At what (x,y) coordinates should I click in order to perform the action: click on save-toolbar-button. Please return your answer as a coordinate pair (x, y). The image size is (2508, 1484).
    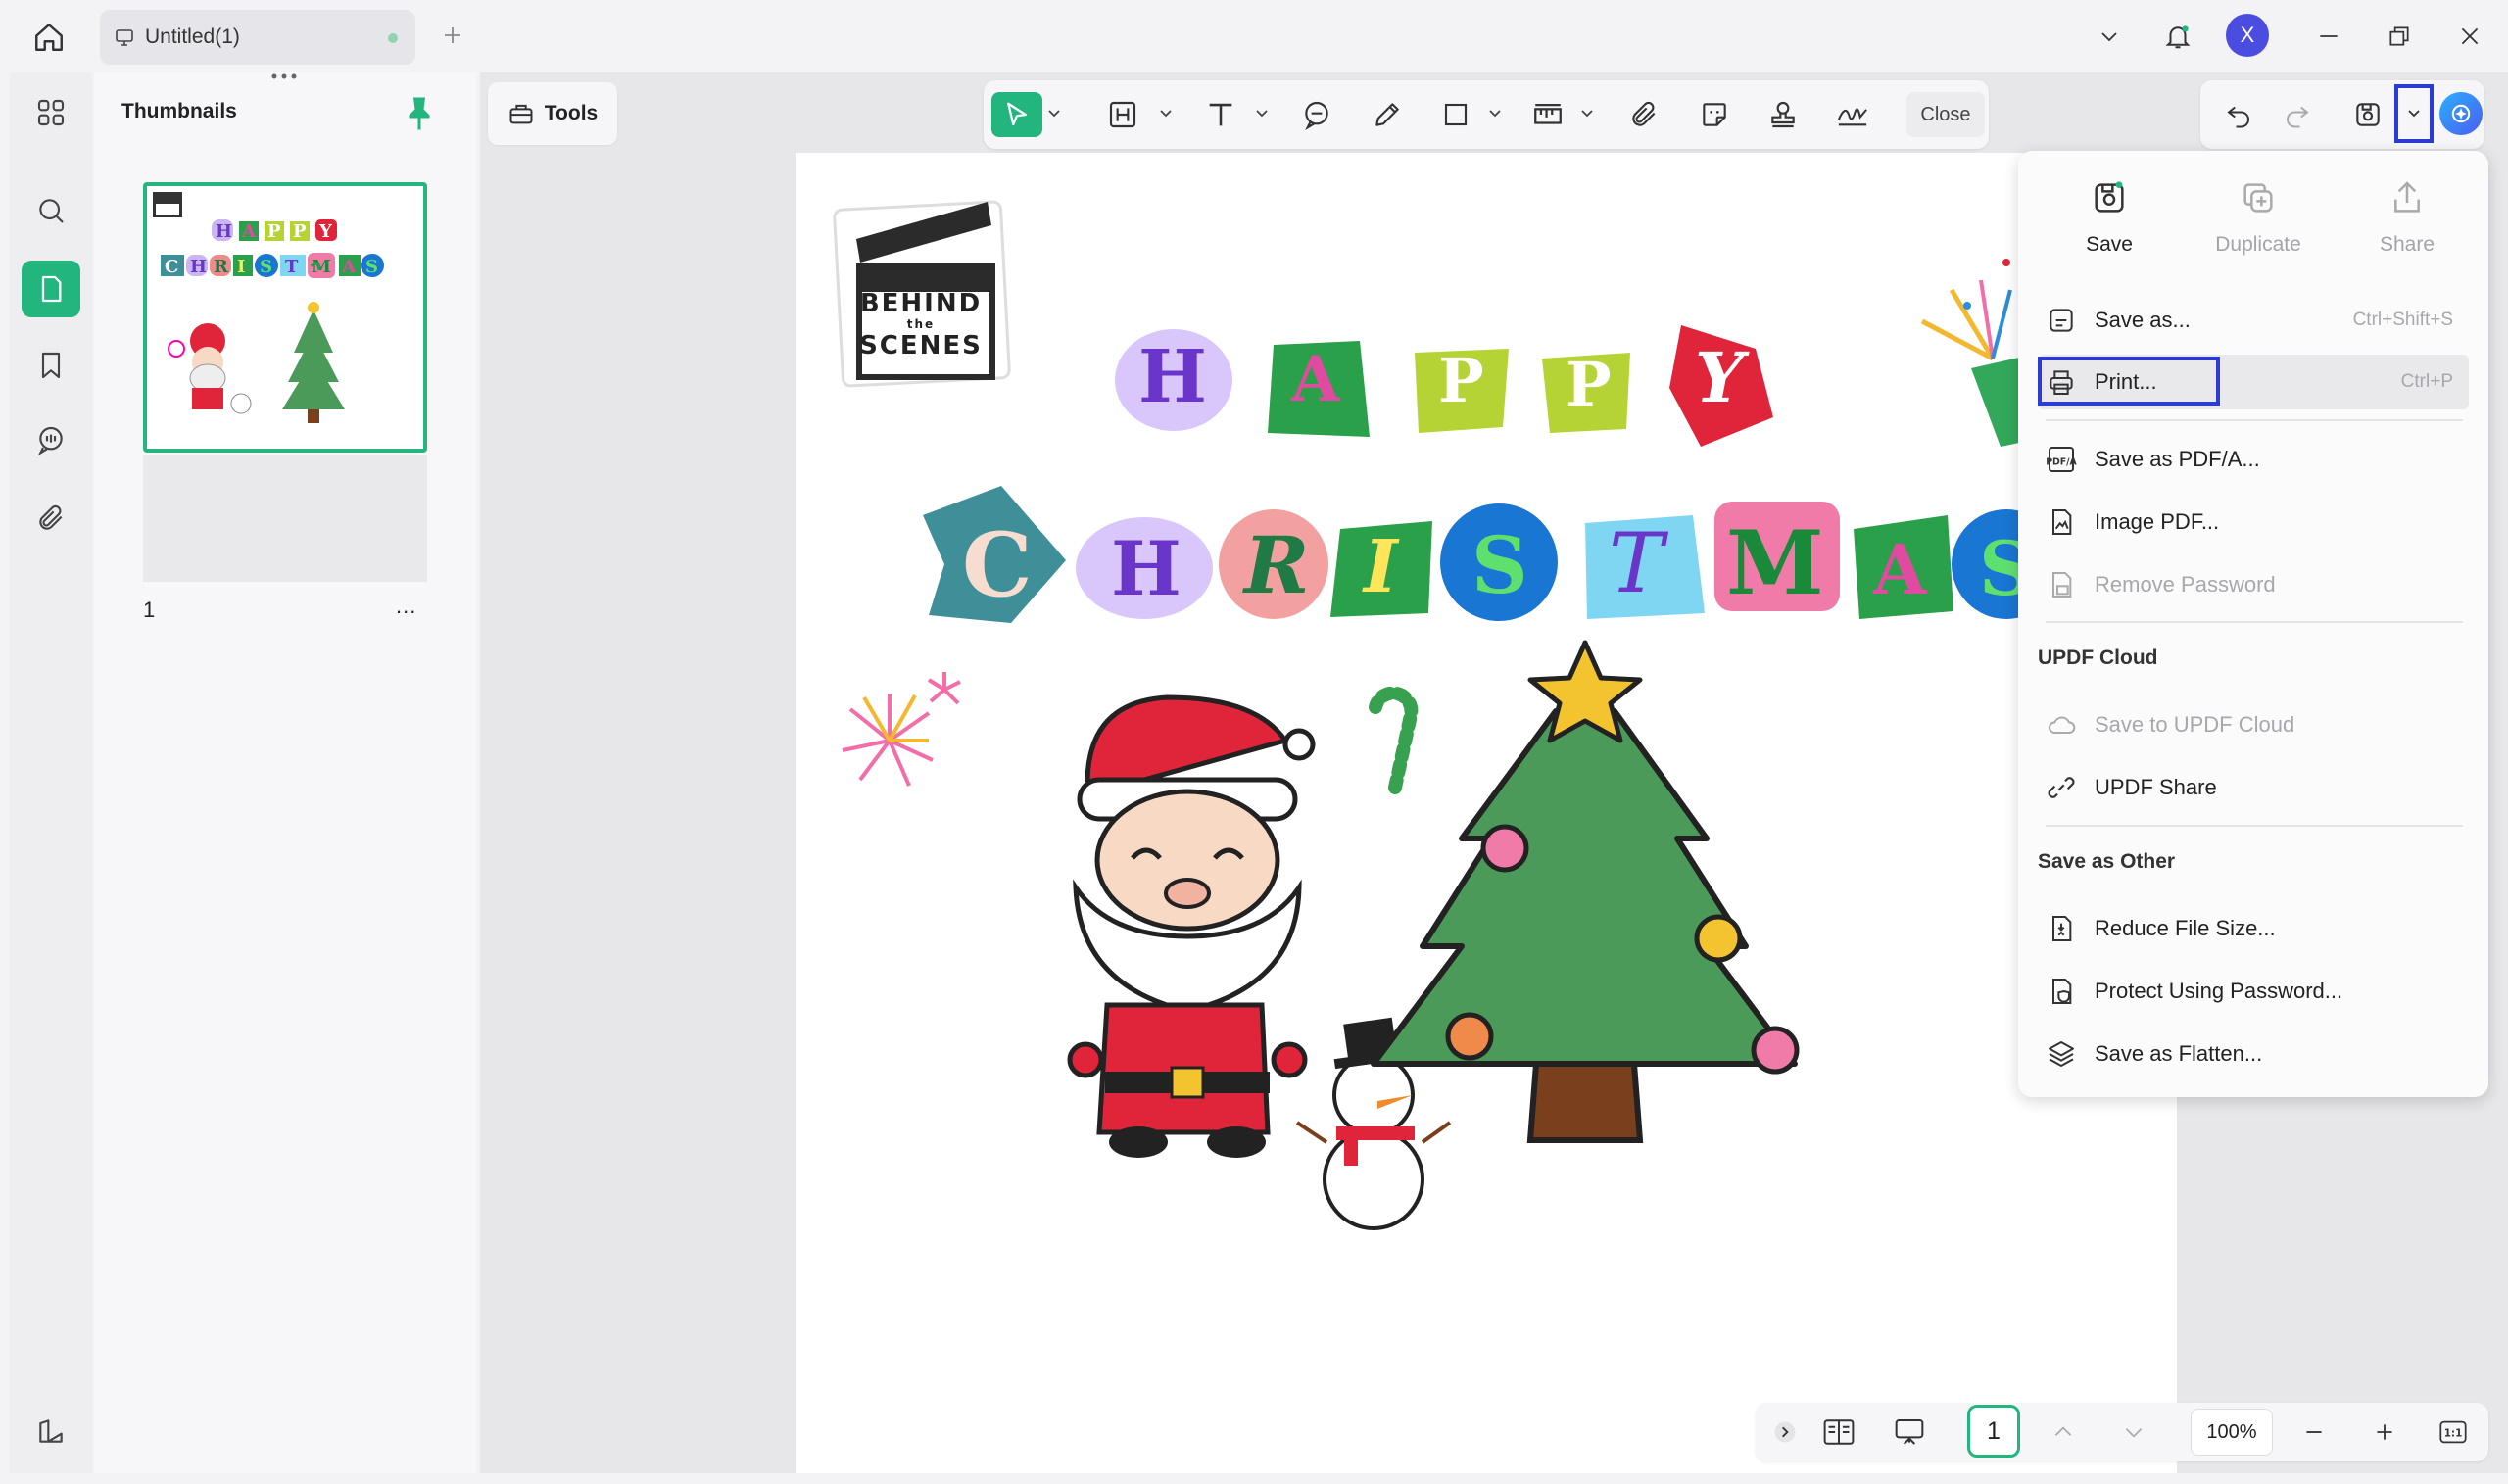
    Looking at the image, I should click on (2367, 114).